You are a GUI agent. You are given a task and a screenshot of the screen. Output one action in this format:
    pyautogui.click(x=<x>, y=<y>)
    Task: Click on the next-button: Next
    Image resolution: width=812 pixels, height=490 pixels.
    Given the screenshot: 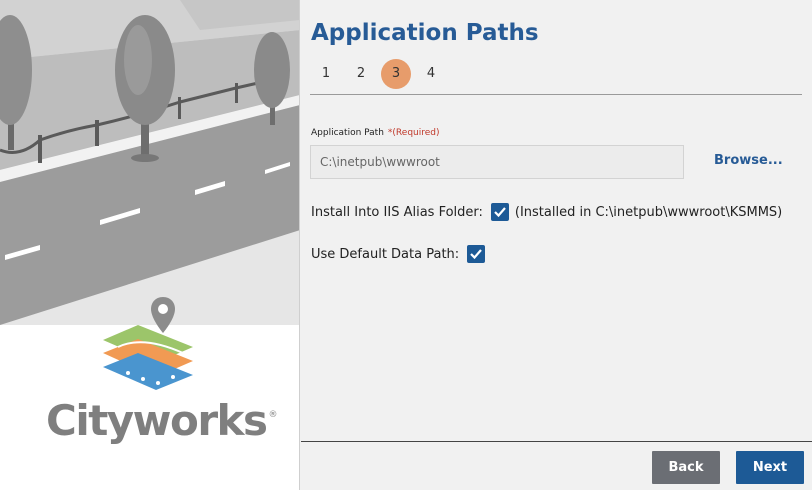 What is the action you would take?
    pyautogui.click(x=770, y=467)
    